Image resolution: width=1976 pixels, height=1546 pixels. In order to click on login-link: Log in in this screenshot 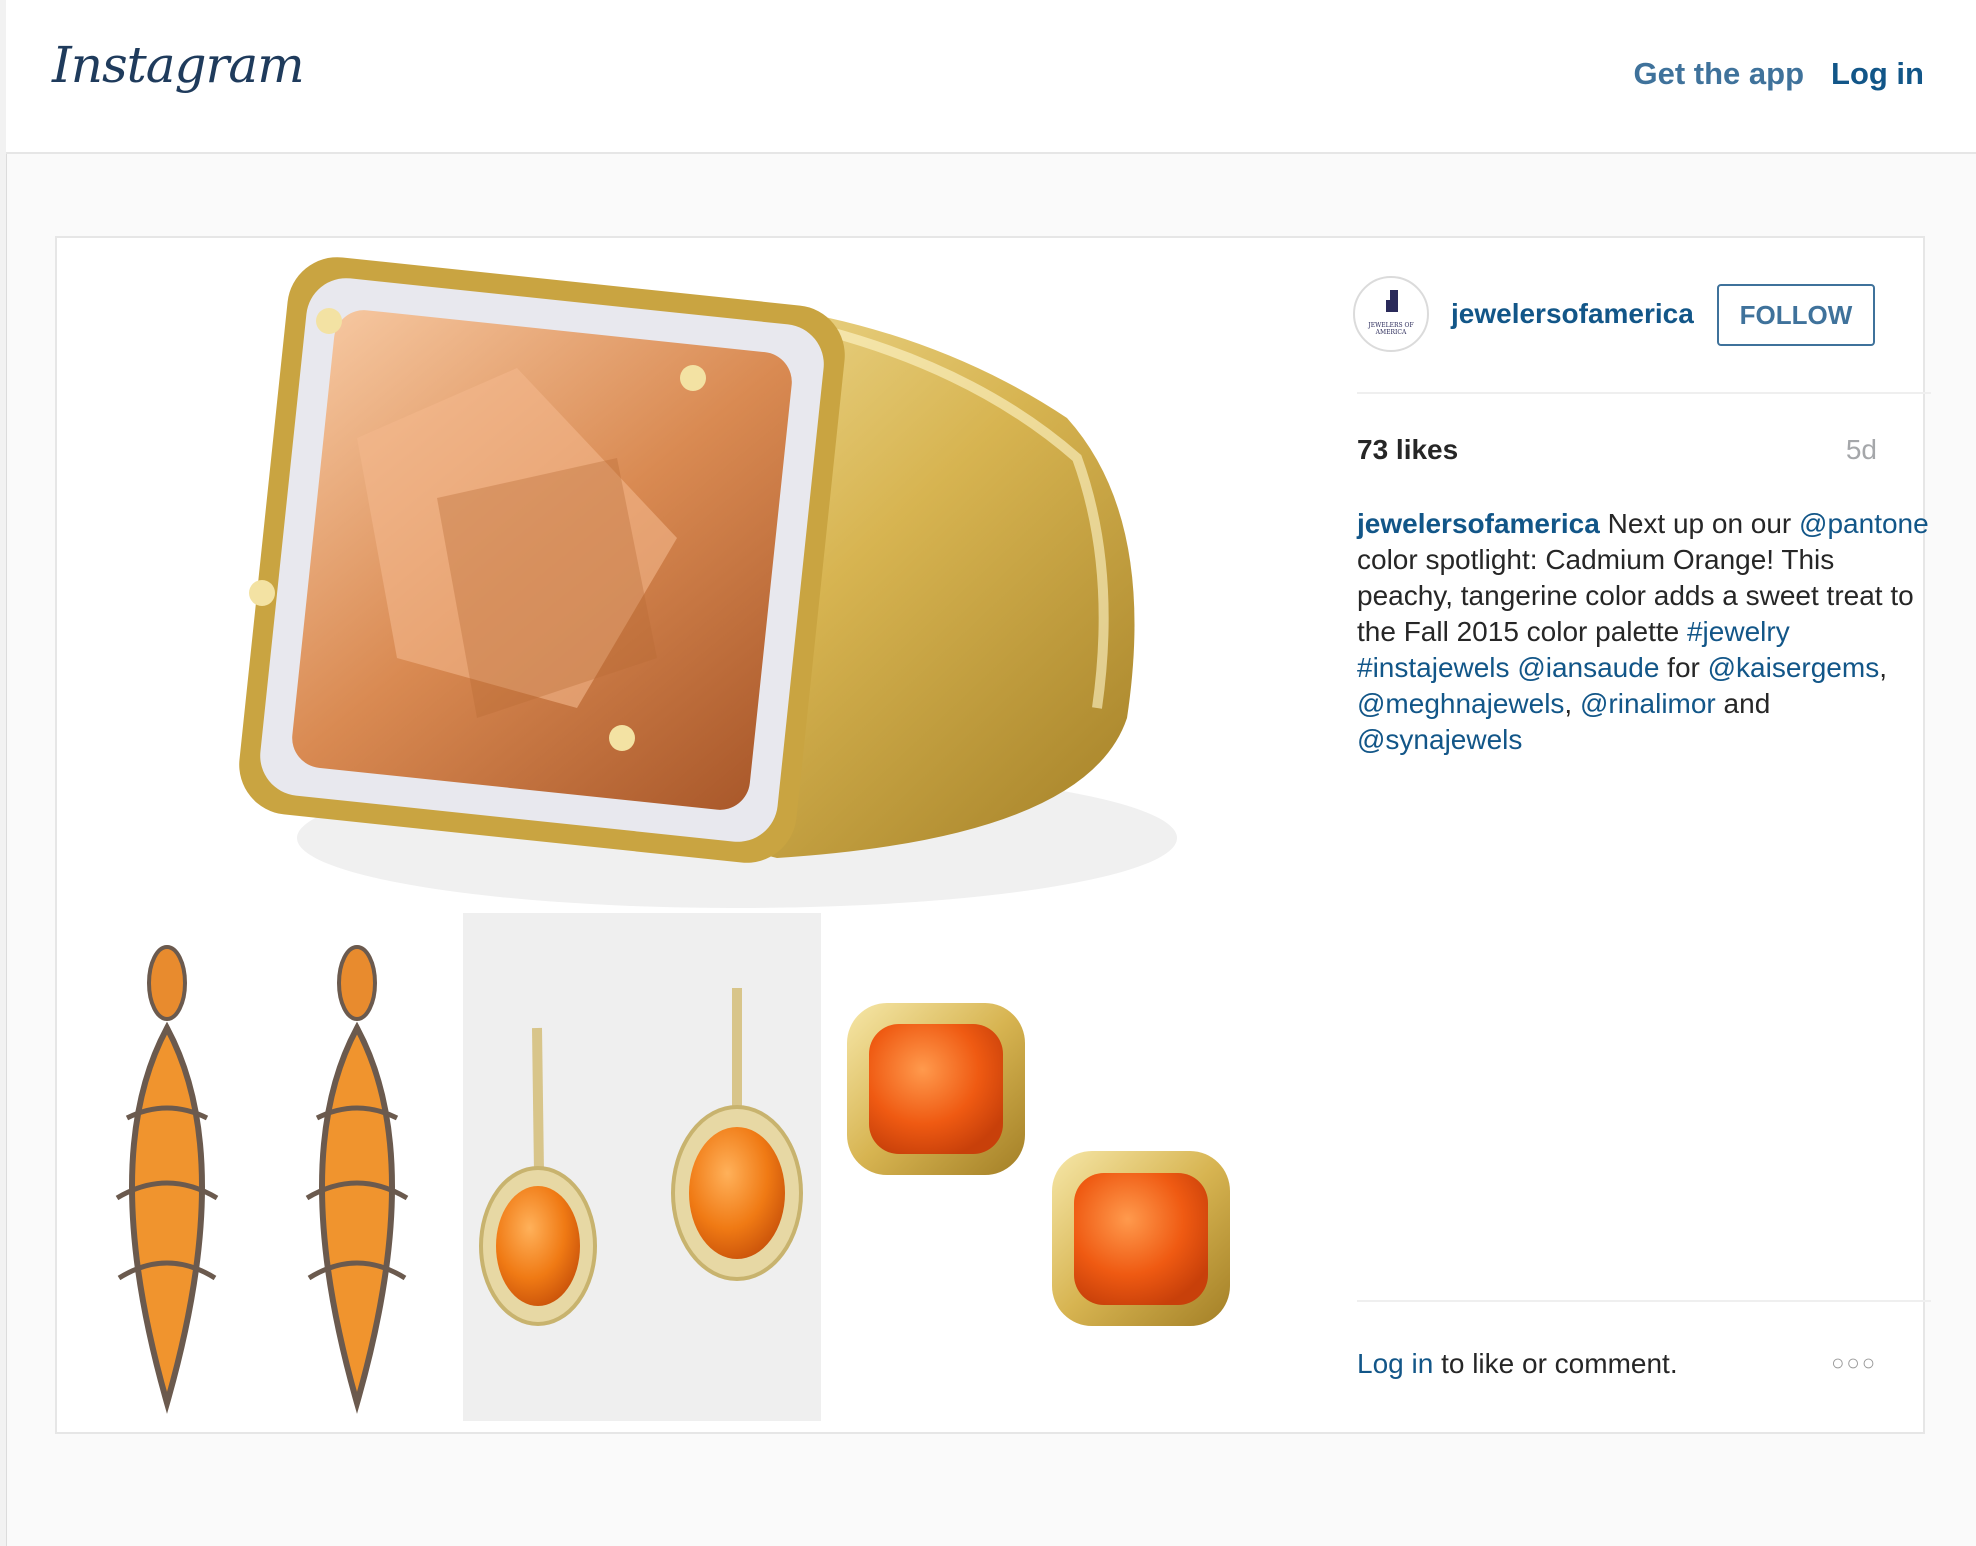, I will do `click(1395, 1363)`.